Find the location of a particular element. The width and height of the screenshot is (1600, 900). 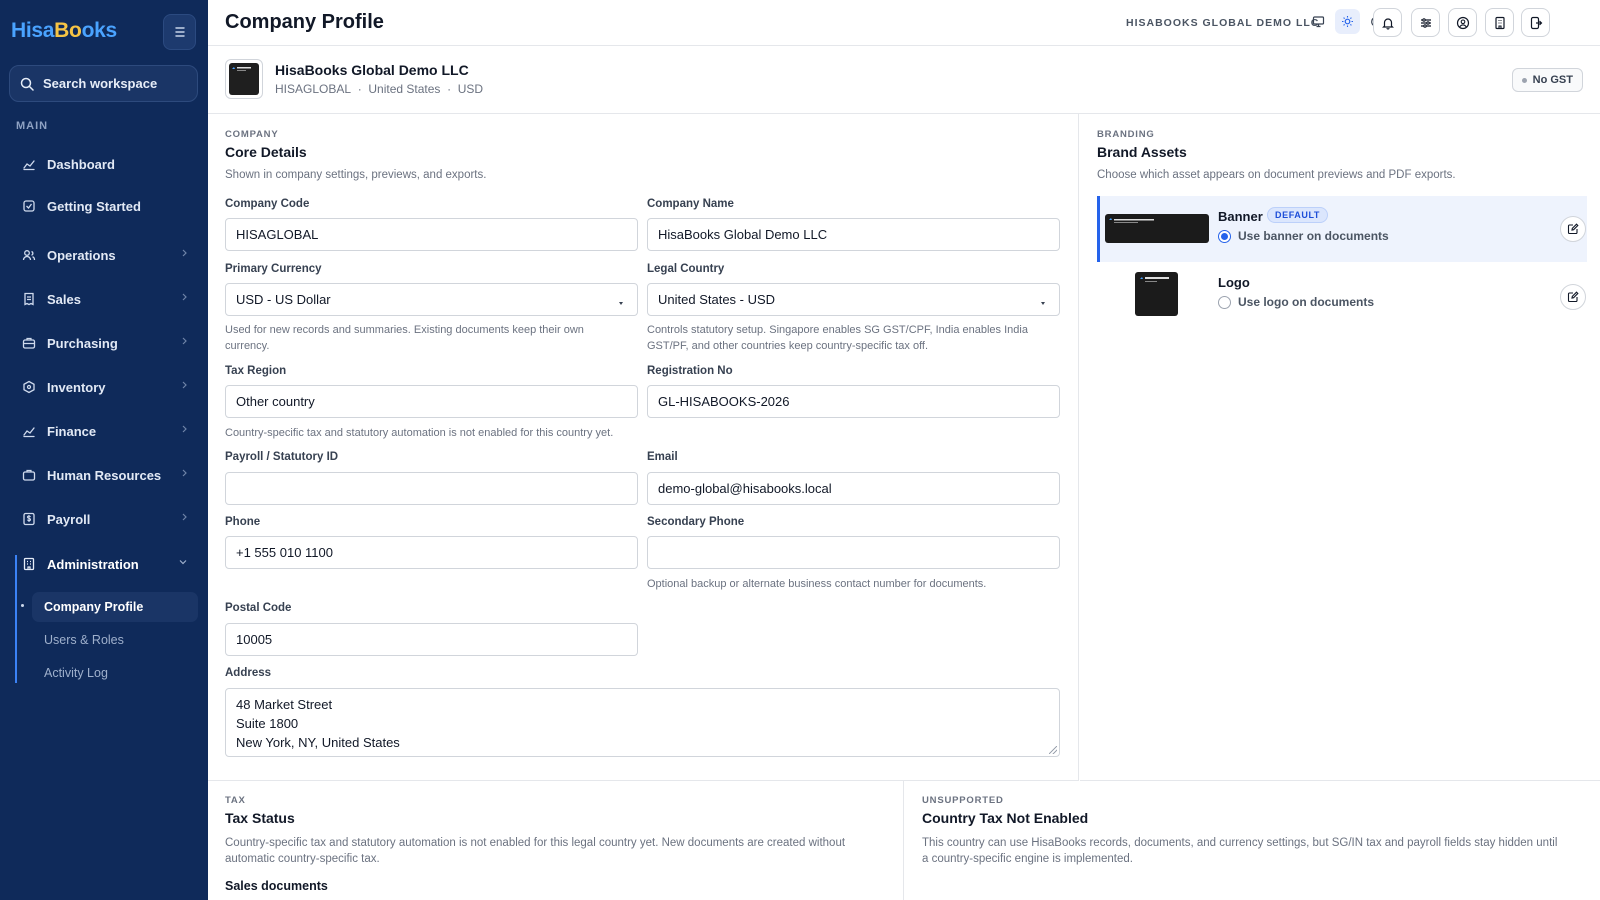

secondary-phone-input is located at coordinates (853, 552).